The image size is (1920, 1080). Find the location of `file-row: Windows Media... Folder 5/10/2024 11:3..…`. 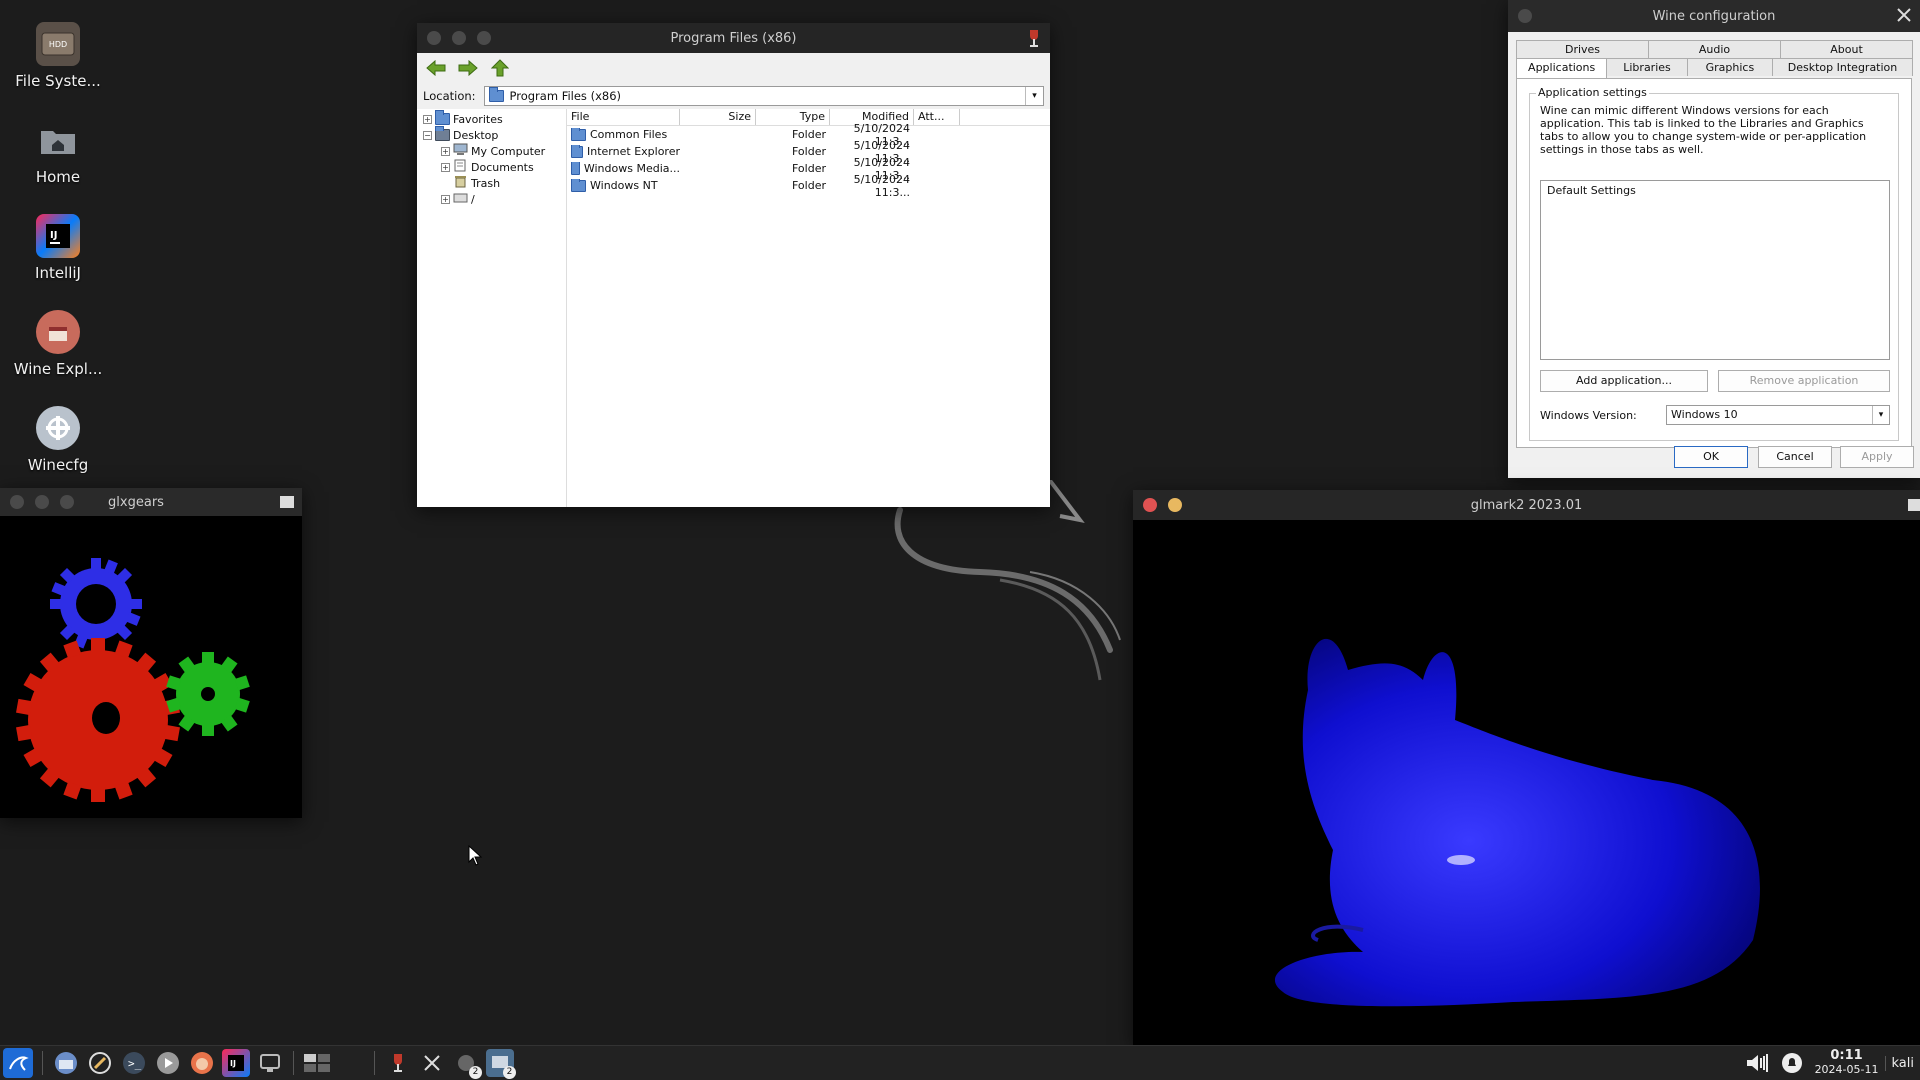

file-row: Windows Media... Folder 5/10/2024 11:3..… is located at coordinates (808, 169).